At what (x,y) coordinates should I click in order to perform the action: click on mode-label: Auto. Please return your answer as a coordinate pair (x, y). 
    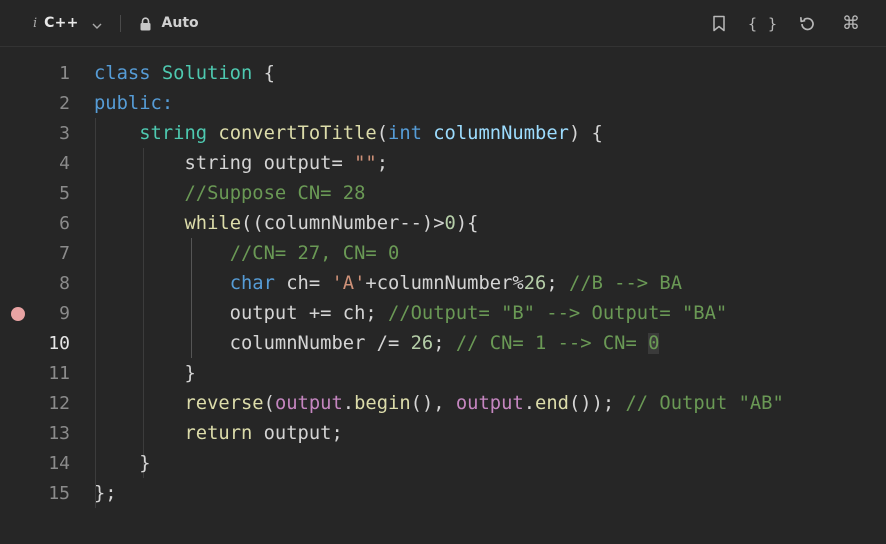
    Looking at the image, I should click on (180, 23).